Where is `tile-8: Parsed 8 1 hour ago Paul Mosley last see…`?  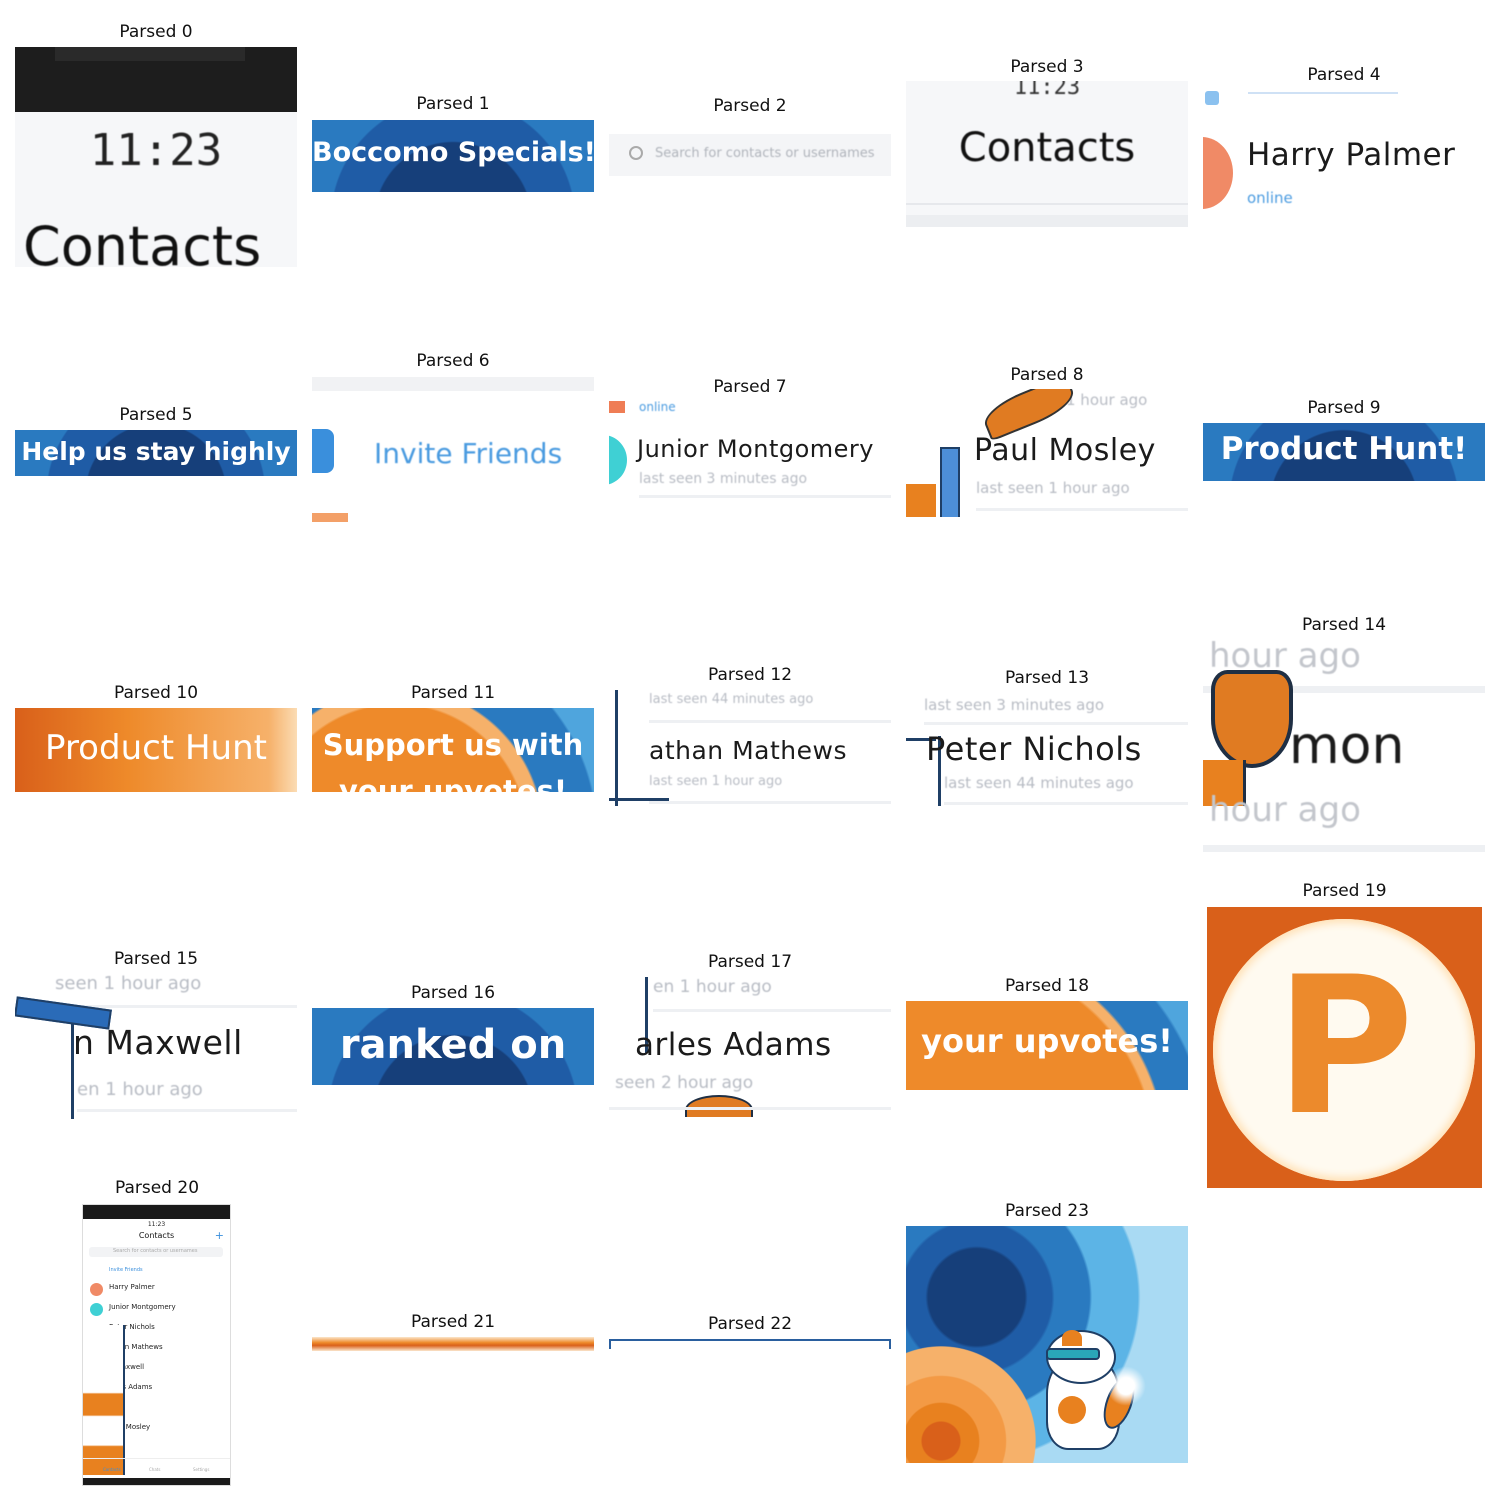
tile-8: Parsed 8 1 hour ago Paul Mosley last see… is located at coordinates (1047, 442).